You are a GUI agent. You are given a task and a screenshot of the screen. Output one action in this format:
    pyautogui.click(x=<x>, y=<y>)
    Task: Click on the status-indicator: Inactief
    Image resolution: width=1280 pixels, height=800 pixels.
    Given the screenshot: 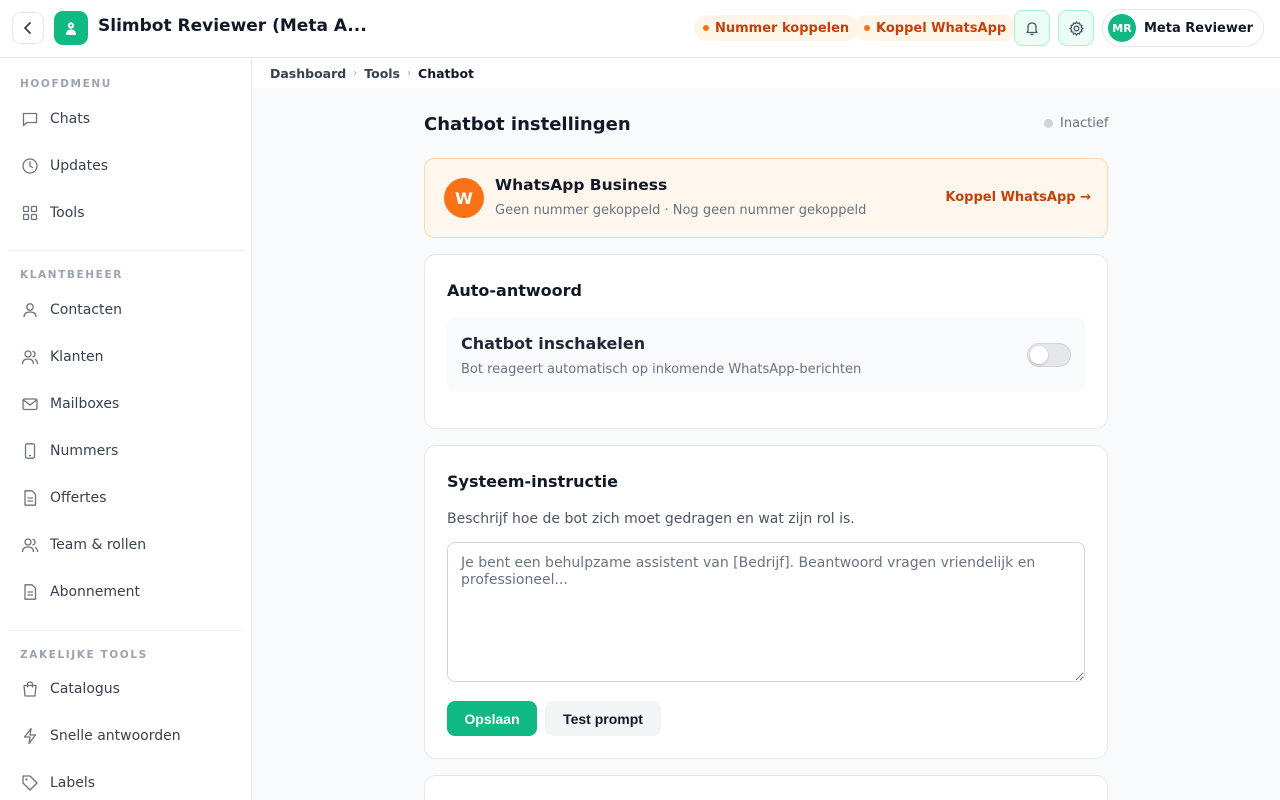 What is the action you would take?
    pyautogui.click(x=1076, y=123)
    